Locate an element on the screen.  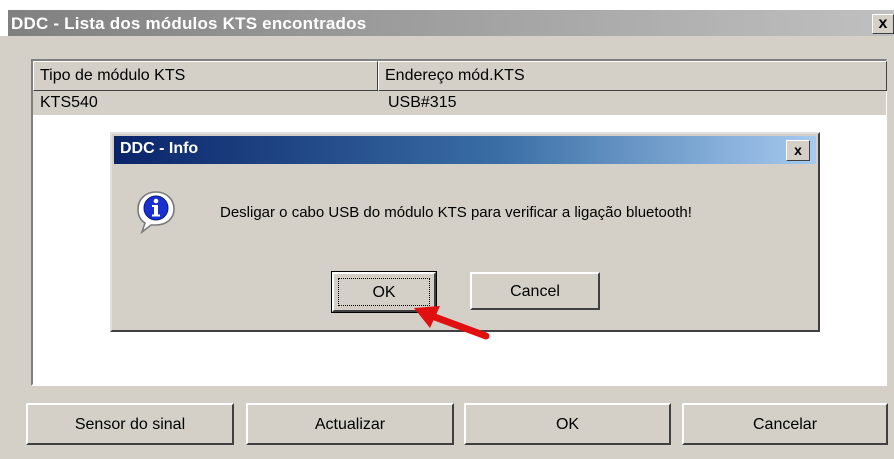
dialog-title-bar: DDC - Info x is located at coordinates (465, 150).